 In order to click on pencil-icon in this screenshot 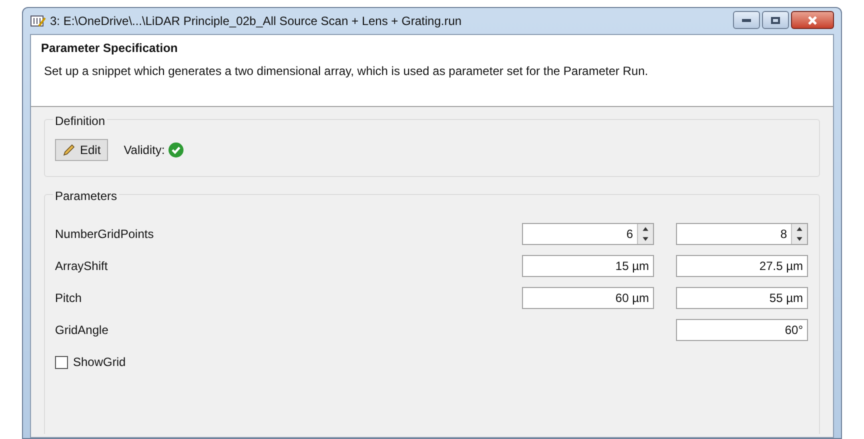, I will do `click(69, 150)`.